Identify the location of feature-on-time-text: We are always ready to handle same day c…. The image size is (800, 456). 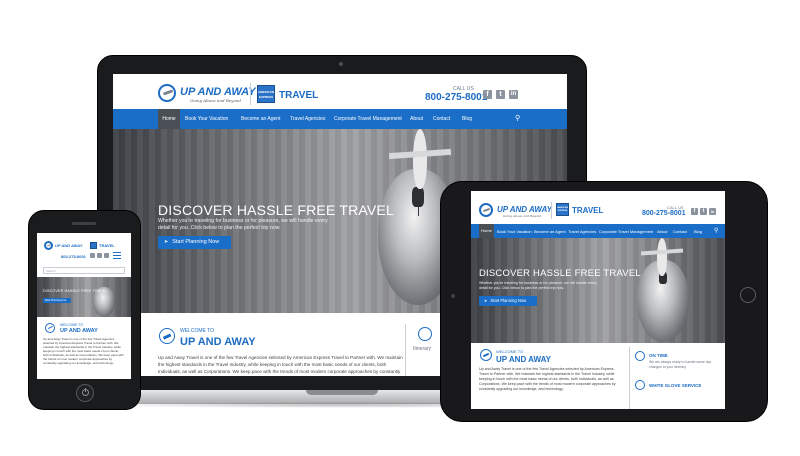
(680, 364).